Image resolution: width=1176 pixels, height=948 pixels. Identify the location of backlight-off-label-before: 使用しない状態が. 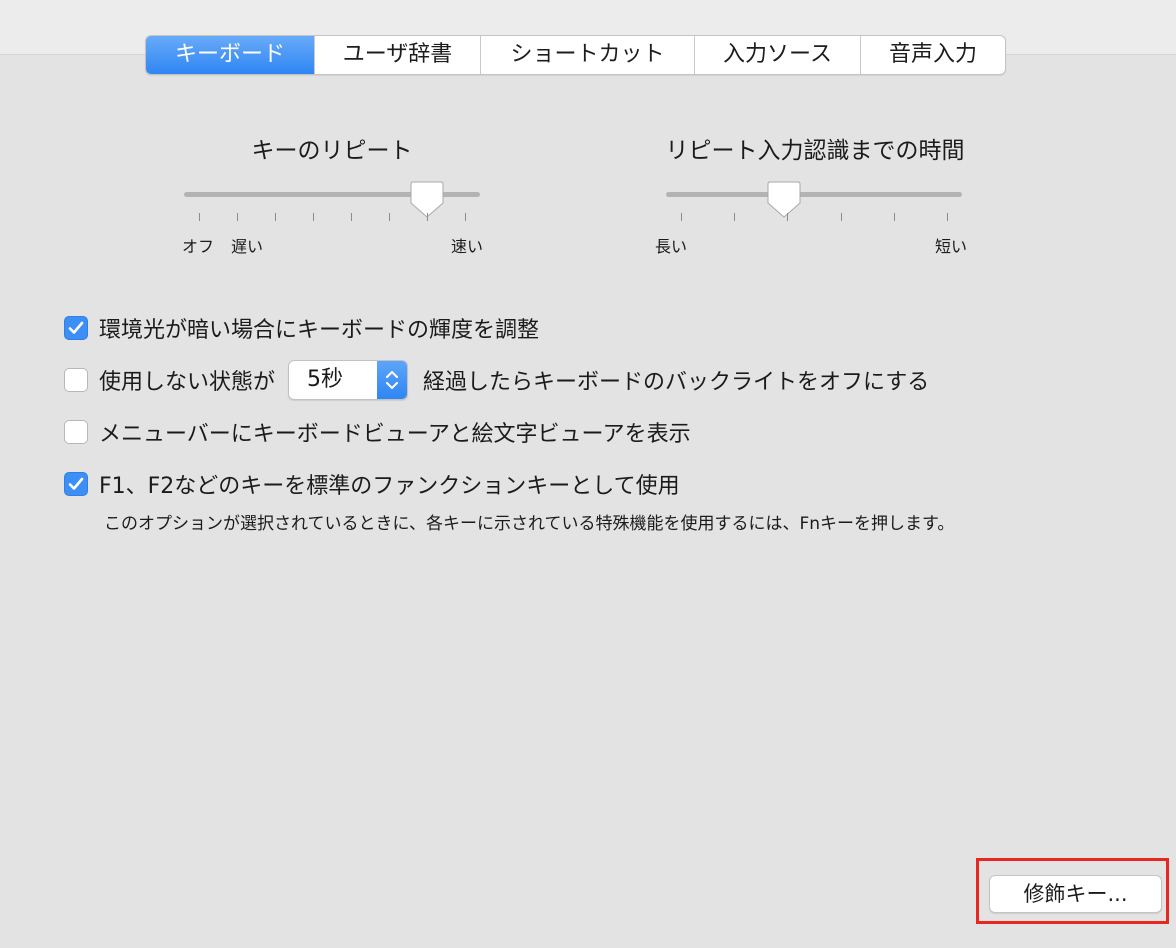
(187, 380).